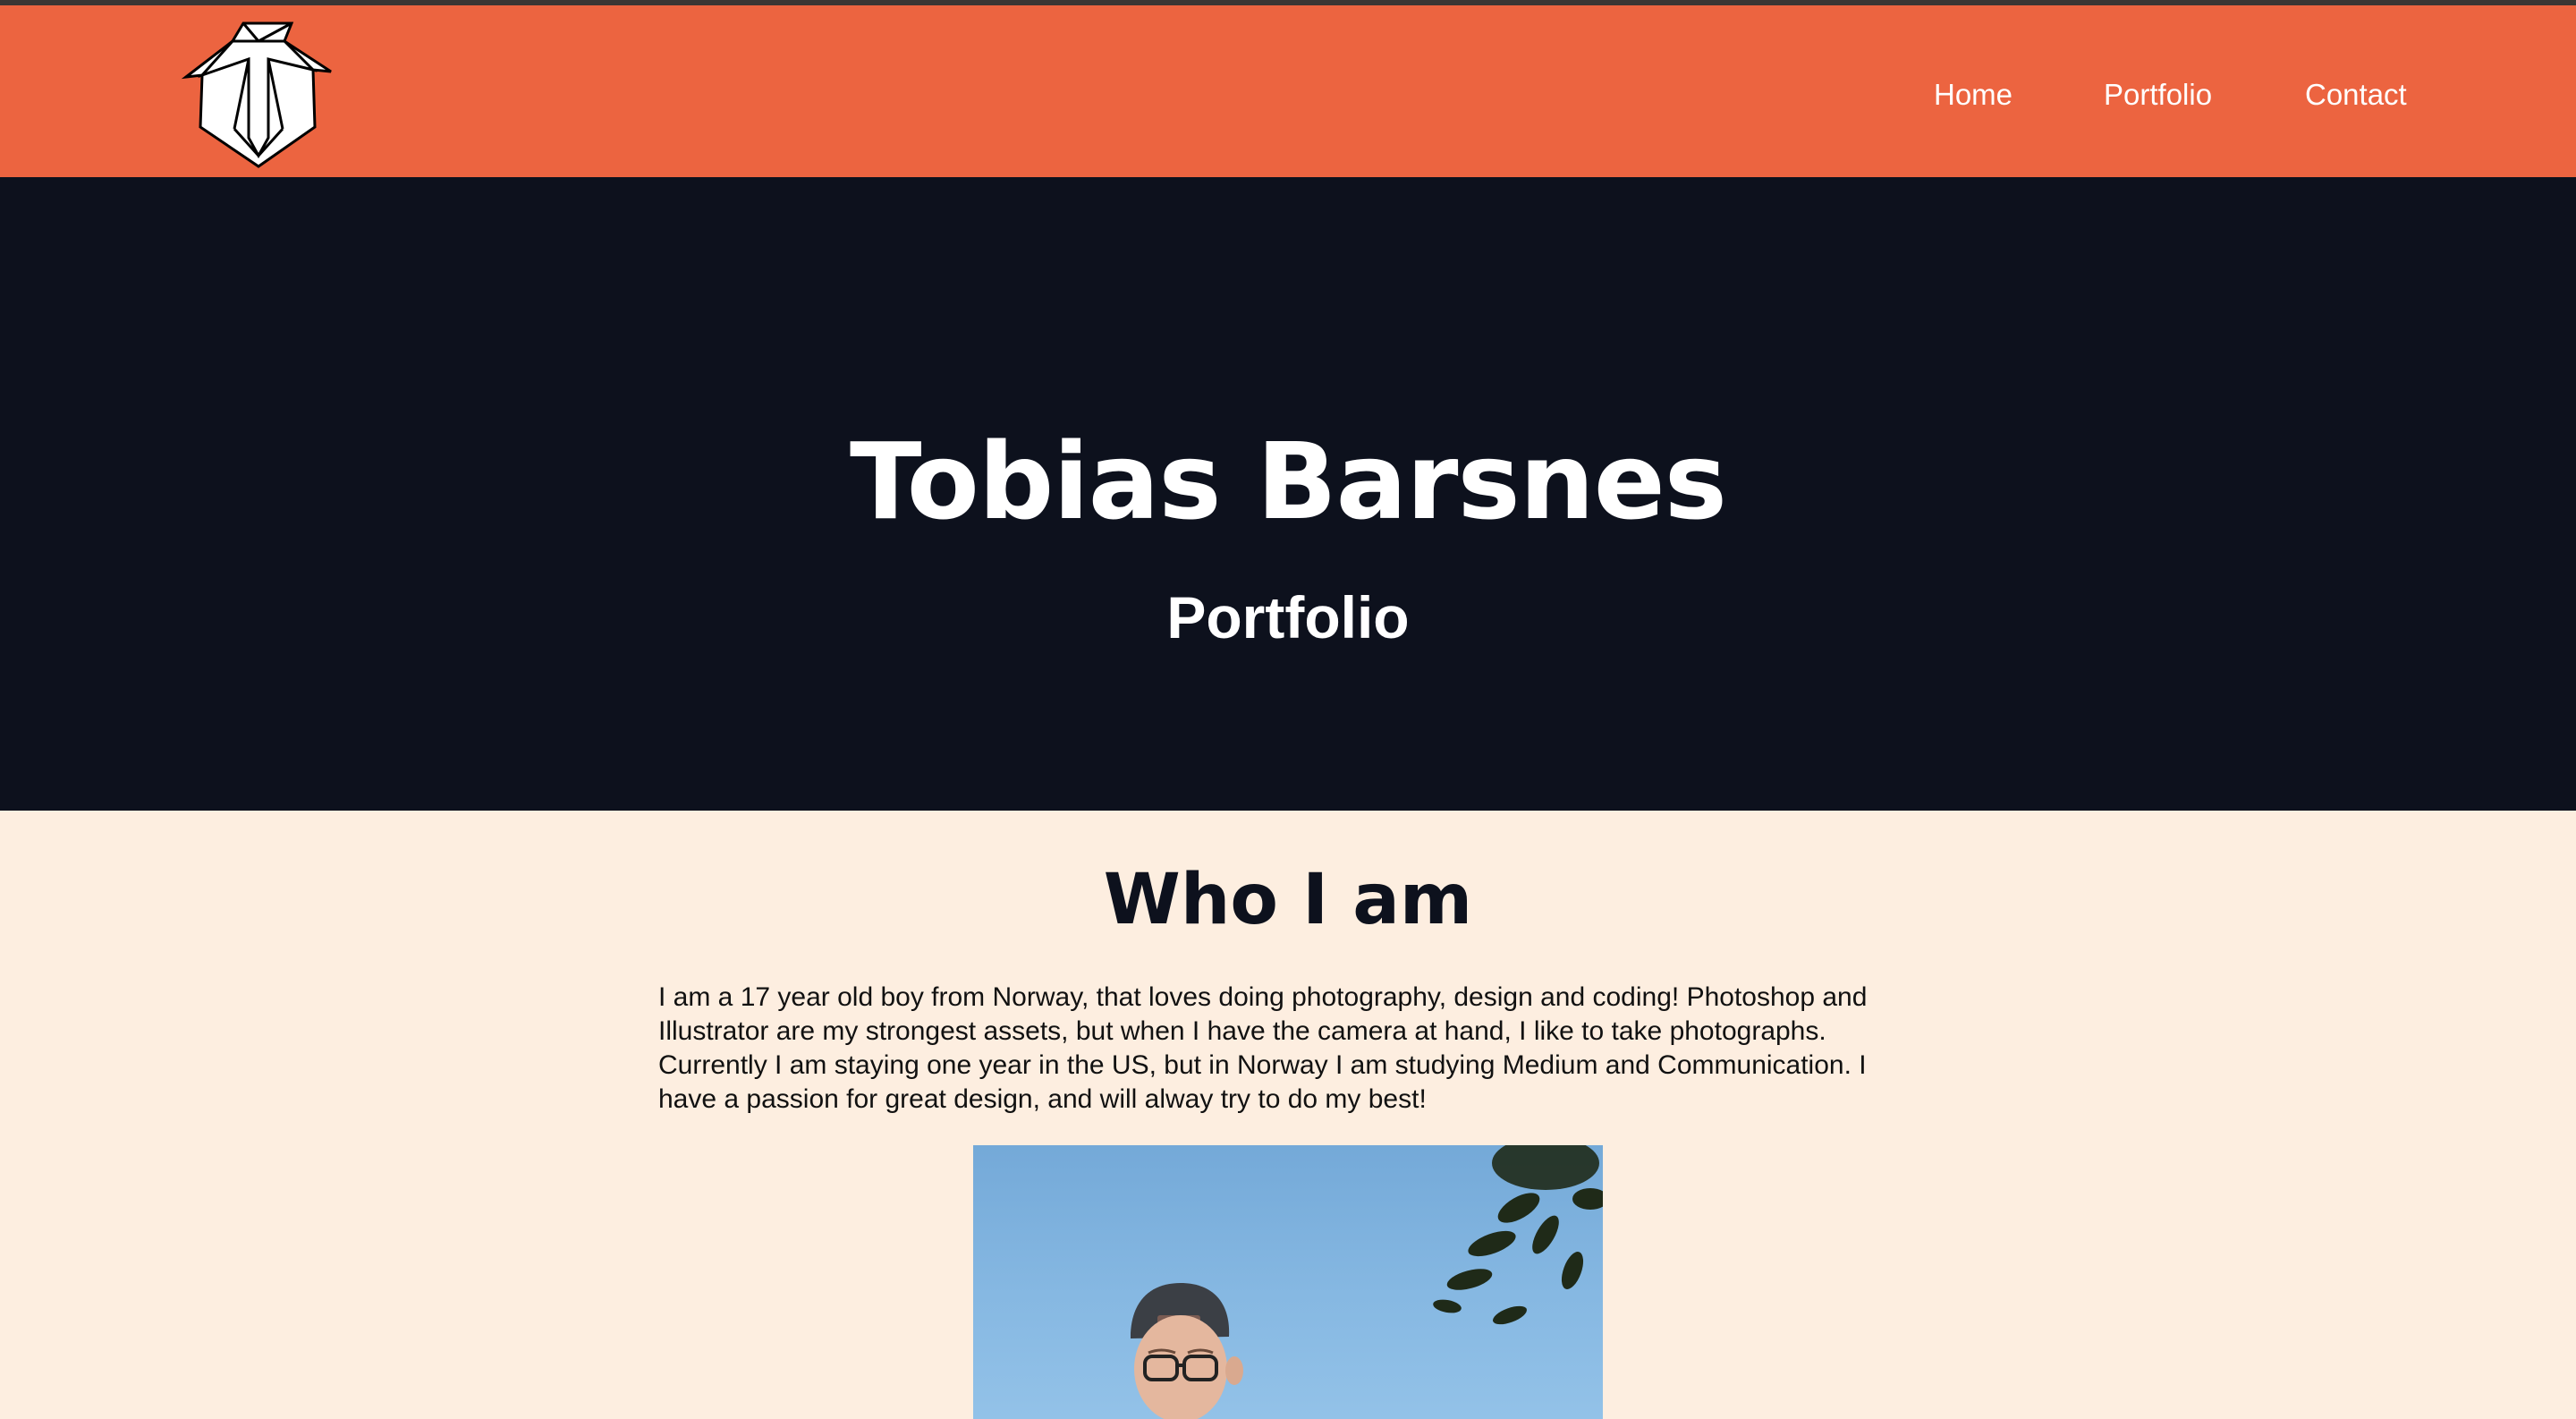  What do you see at coordinates (1973, 95) in the screenshot?
I see `nav-home-link: Home` at bounding box center [1973, 95].